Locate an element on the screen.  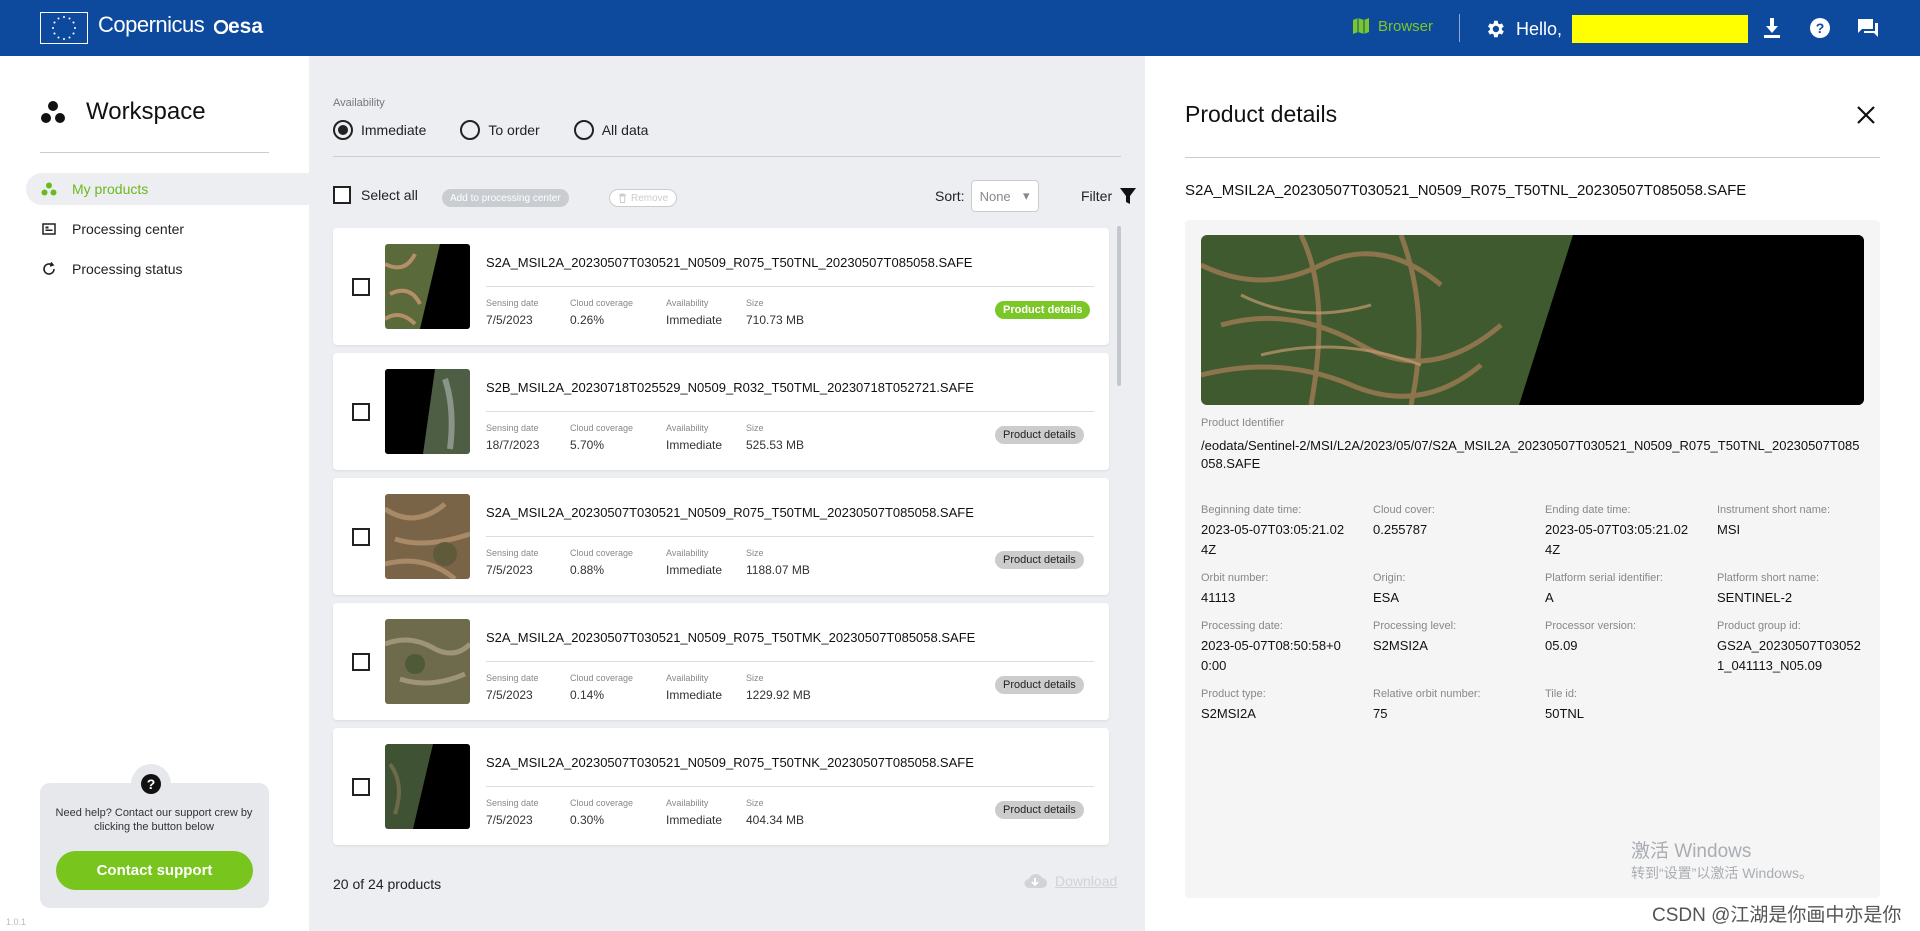
version-label: 1.0.1 is located at coordinates (16, 922).